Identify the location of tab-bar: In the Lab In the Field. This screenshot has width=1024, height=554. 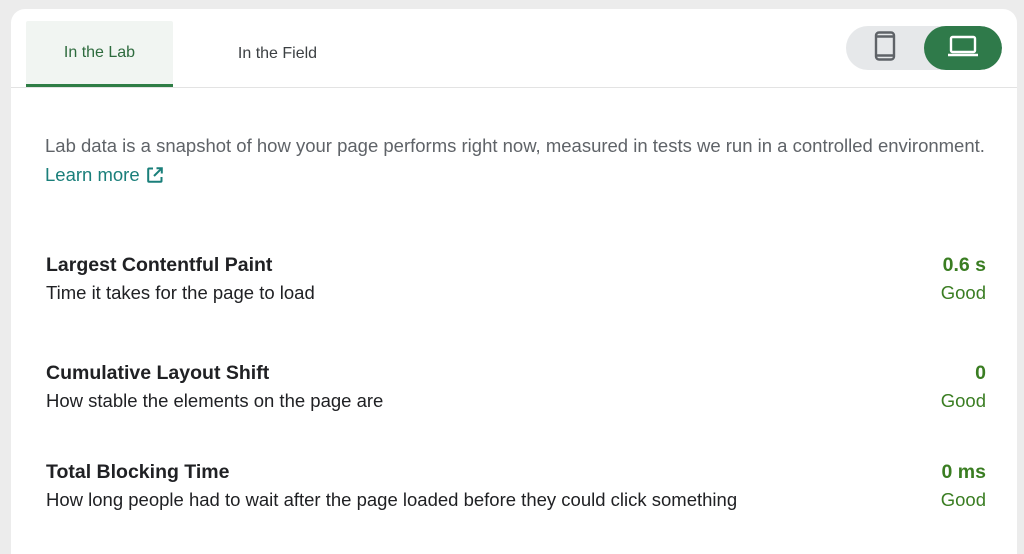
(514, 48).